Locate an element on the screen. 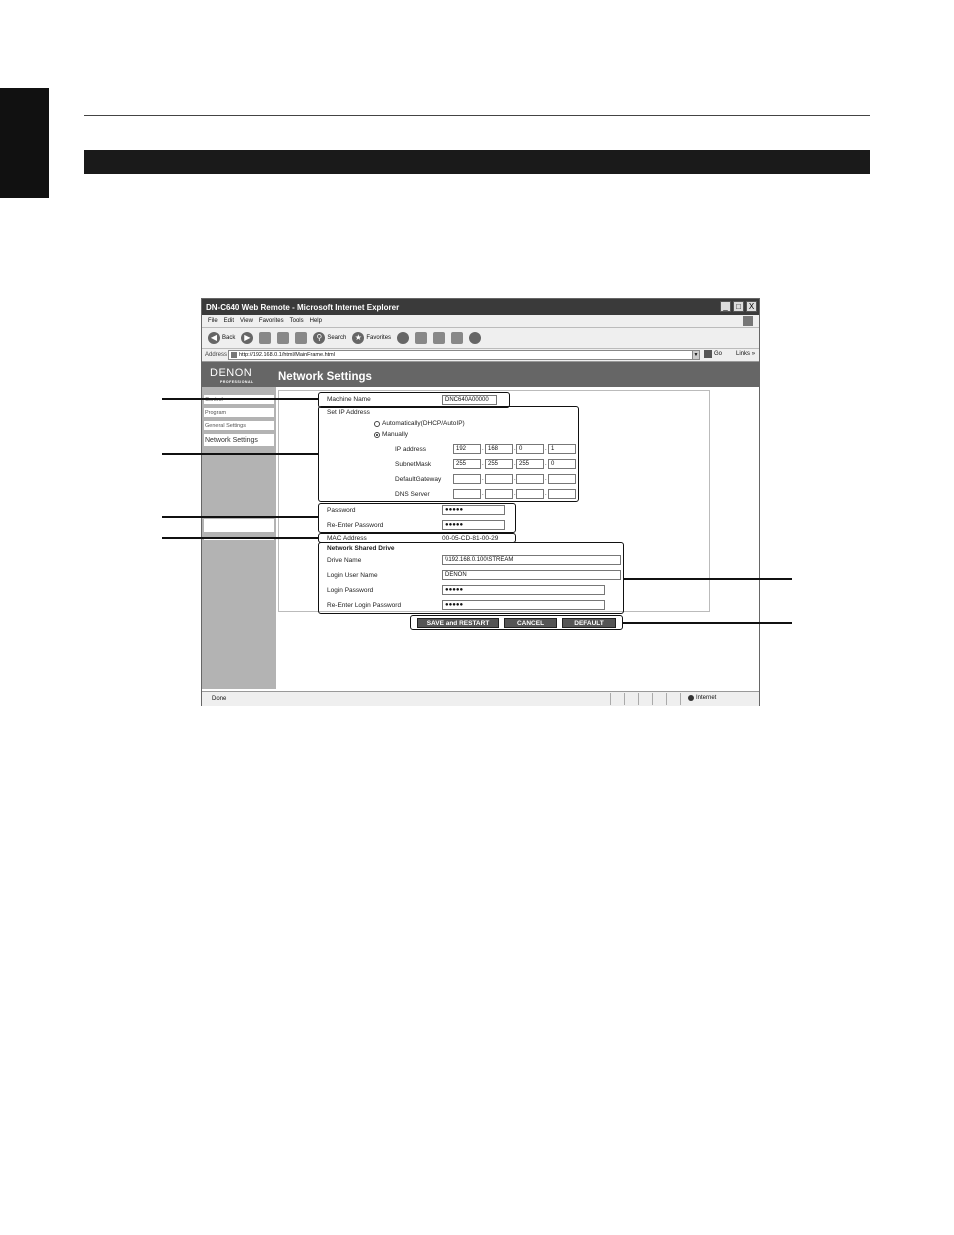 This screenshot has height=1235, width=954. maximize-button: □ is located at coordinates (738, 306).